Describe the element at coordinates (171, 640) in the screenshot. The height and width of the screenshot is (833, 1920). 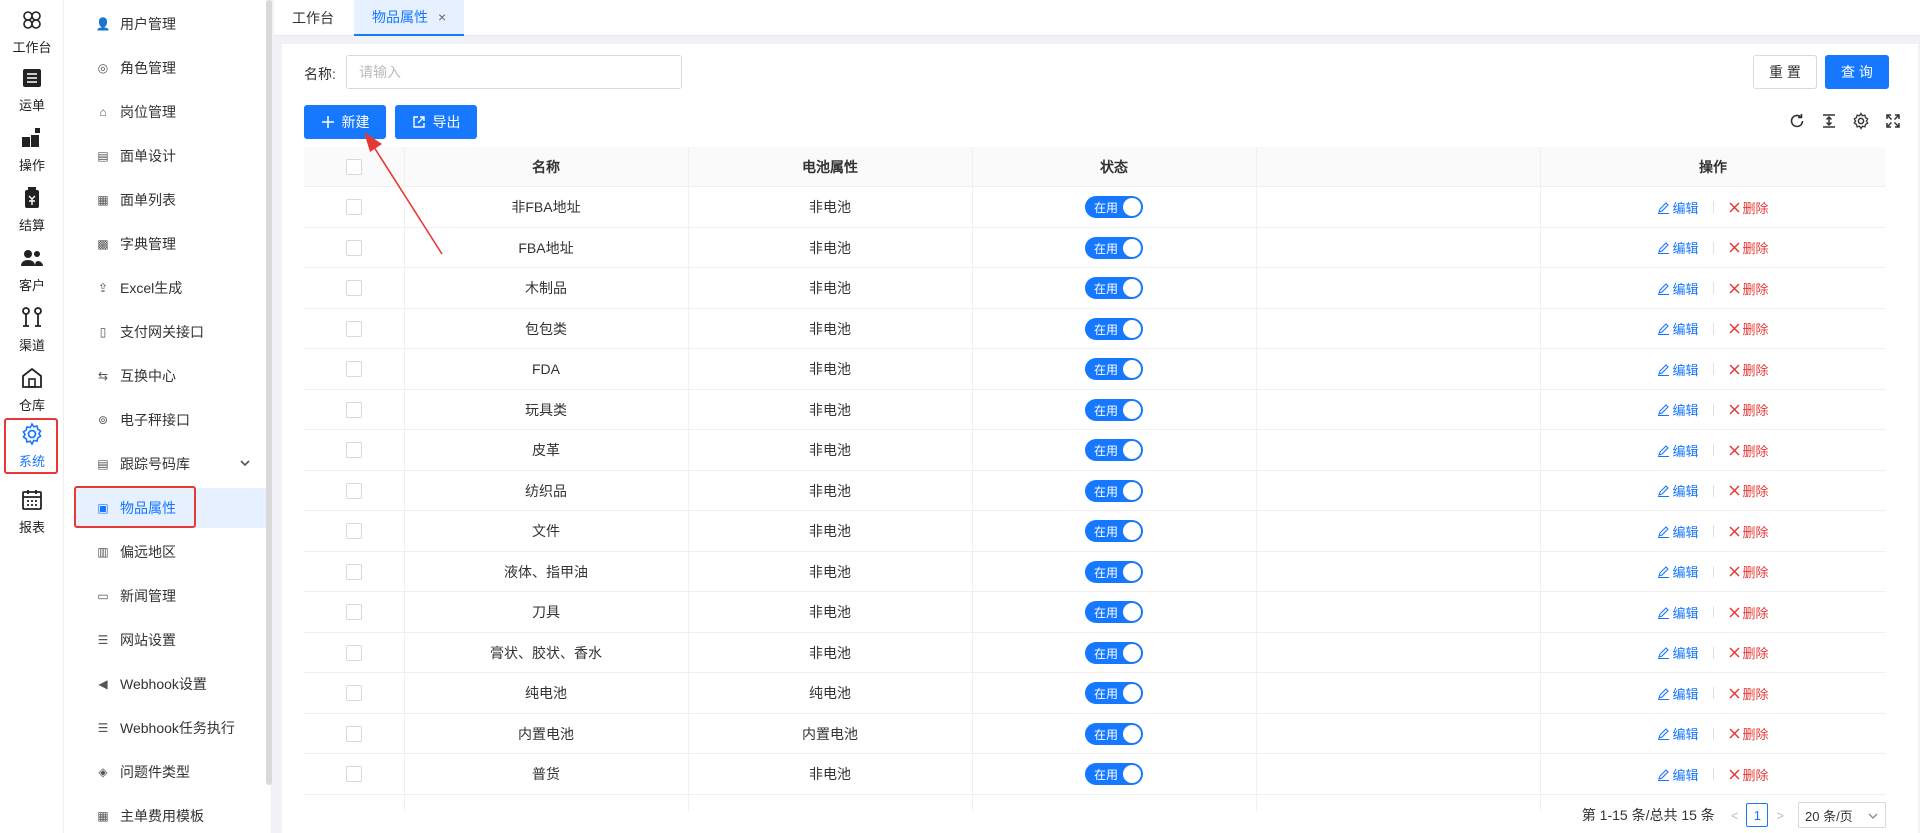
I see `submenu-item-15: ☰ 网站设置` at that location.